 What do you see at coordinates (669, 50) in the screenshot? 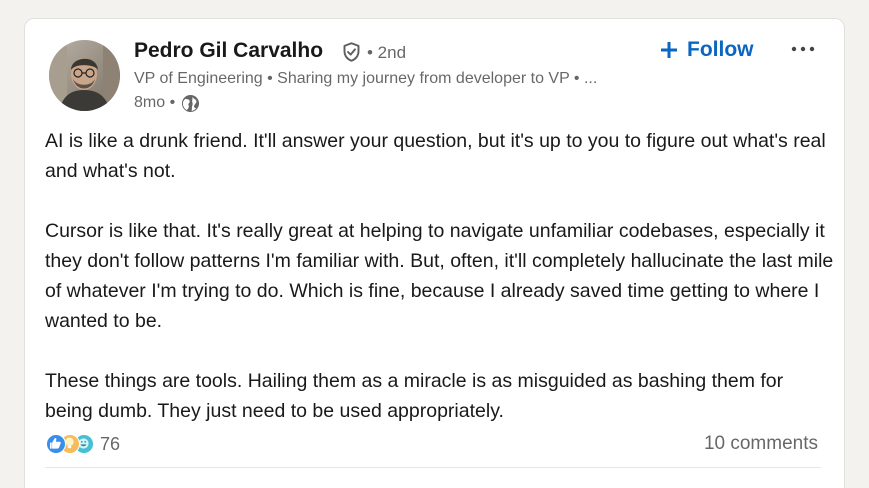
I see `plus-icon` at bounding box center [669, 50].